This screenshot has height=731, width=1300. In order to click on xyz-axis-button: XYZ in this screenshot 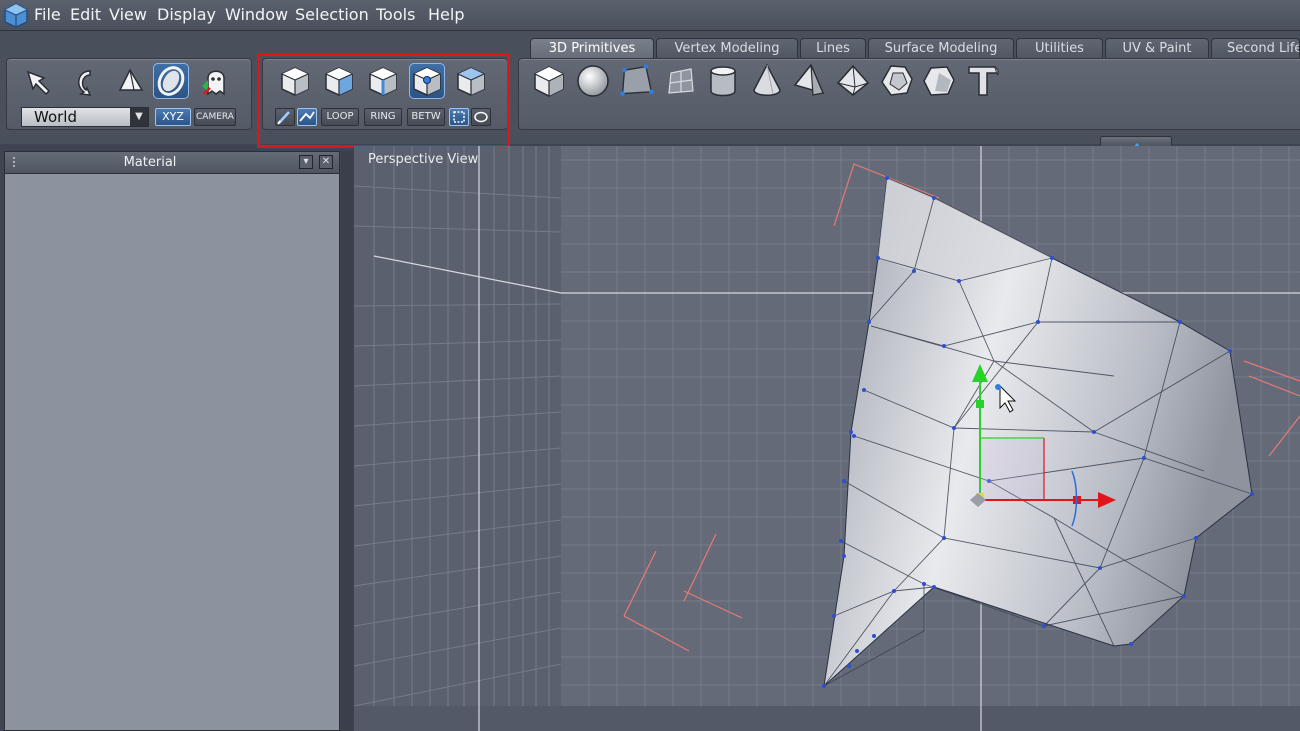, I will do `click(173, 117)`.